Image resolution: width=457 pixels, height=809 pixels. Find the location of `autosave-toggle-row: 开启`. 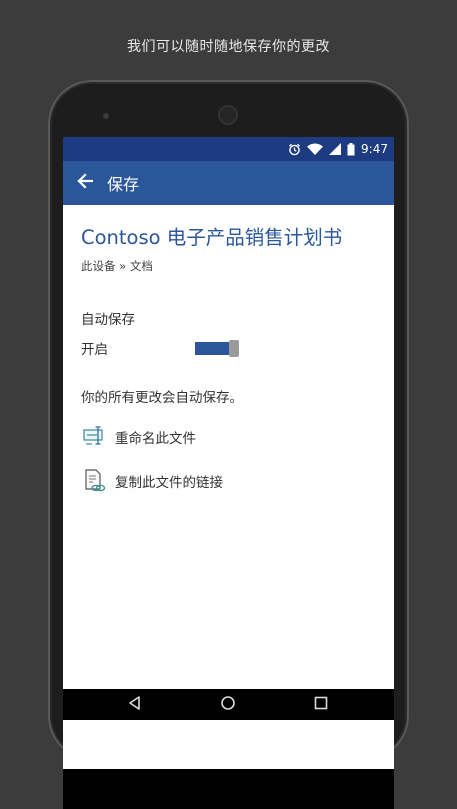

autosave-toggle-row: 开启 is located at coordinates (160, 348).